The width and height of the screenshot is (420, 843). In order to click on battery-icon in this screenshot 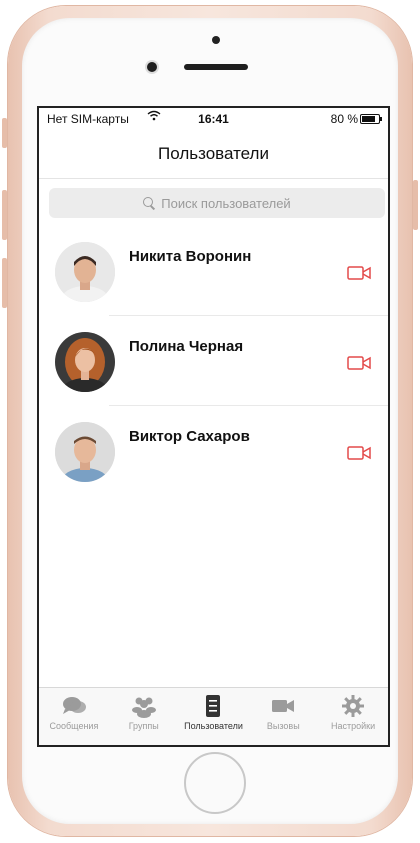, I will do `click(371, 119)`.